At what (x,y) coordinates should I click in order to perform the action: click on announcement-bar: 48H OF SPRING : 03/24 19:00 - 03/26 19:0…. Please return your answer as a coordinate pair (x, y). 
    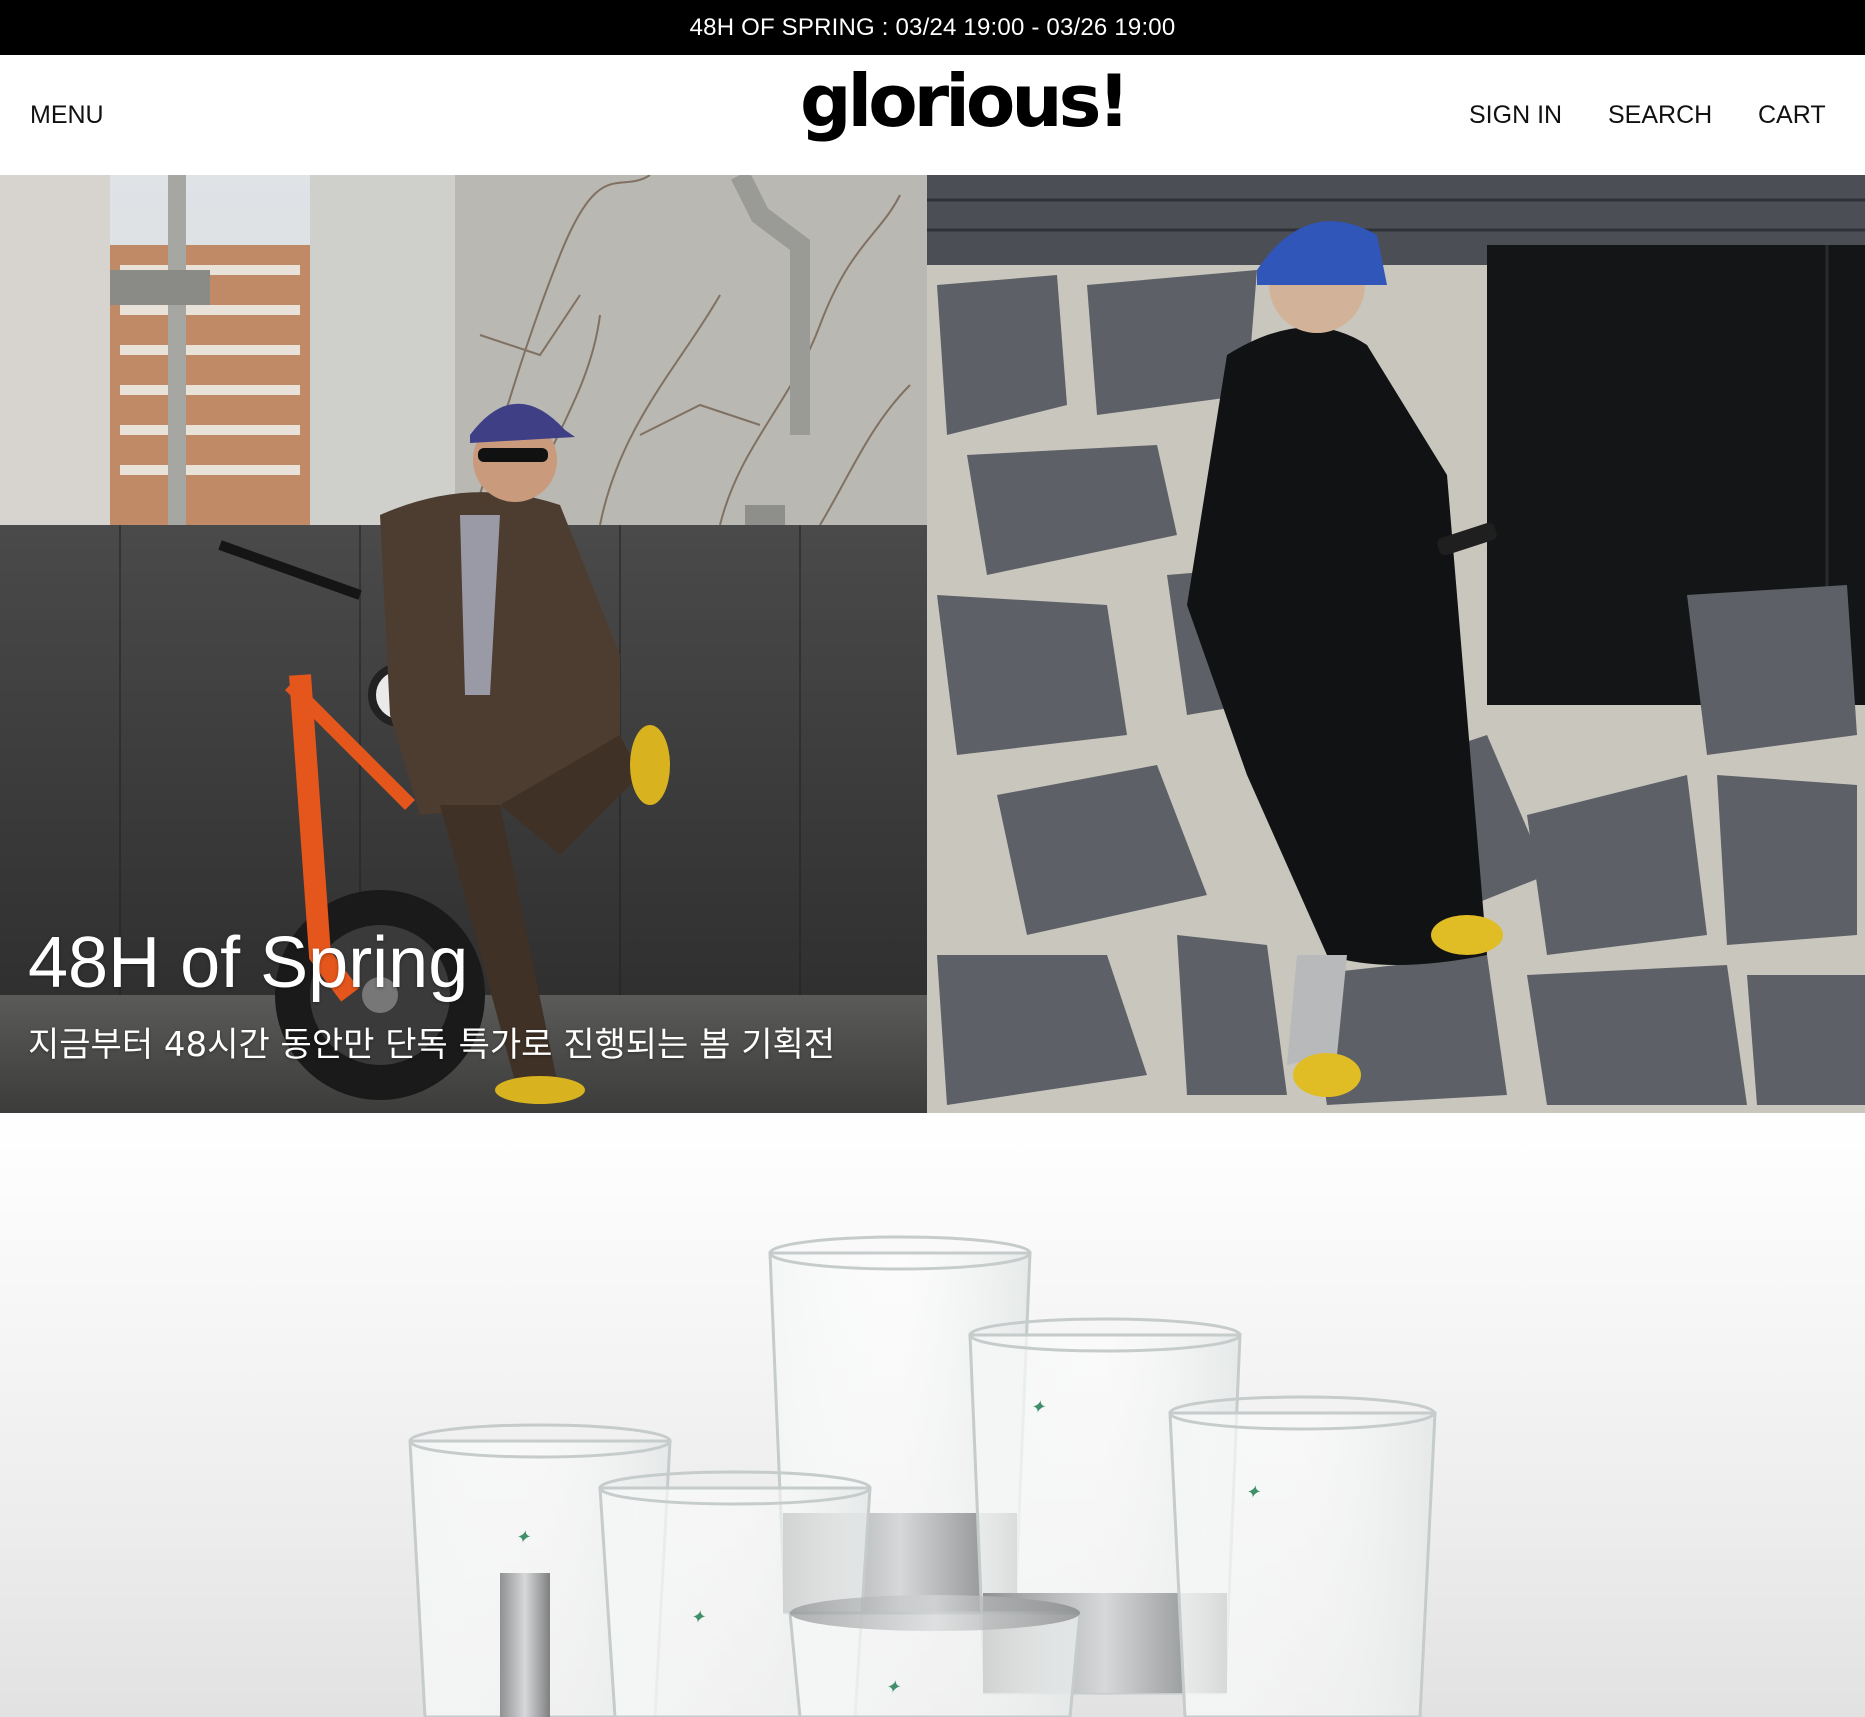
    Looking at the image, I should click on (932, 27).